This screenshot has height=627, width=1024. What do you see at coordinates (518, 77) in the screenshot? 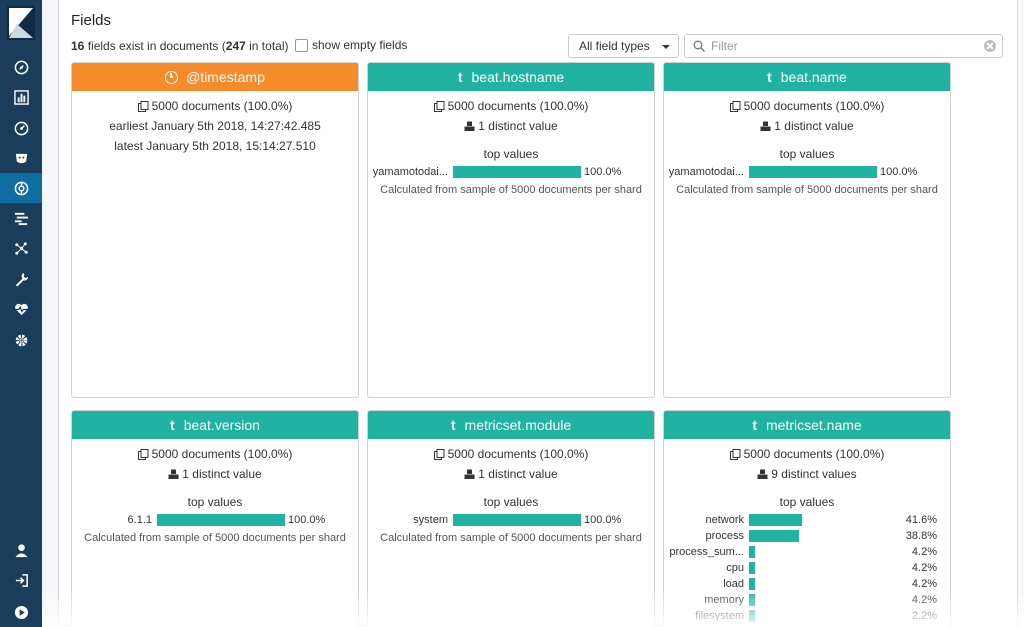
I see `field-name: beat.hostname` at bounding box center [518, 77].